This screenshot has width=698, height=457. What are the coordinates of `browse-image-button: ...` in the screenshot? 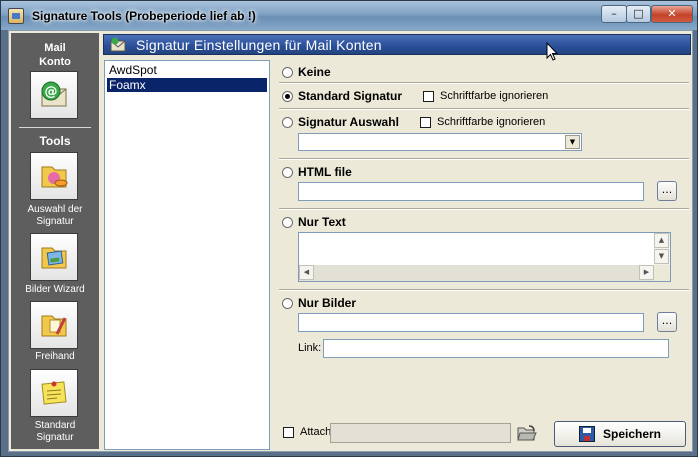 It's located at (667, 322).